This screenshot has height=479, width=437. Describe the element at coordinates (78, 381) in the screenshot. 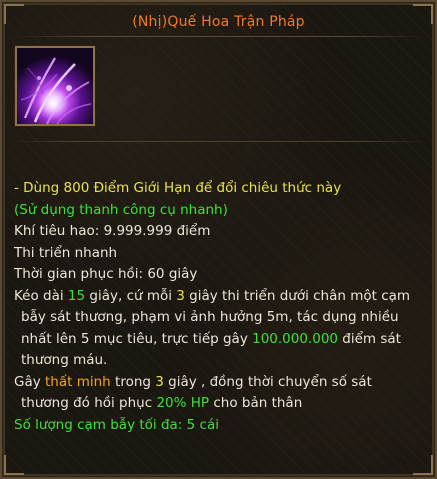

I see `status-effect-name: thất minh` at that location.